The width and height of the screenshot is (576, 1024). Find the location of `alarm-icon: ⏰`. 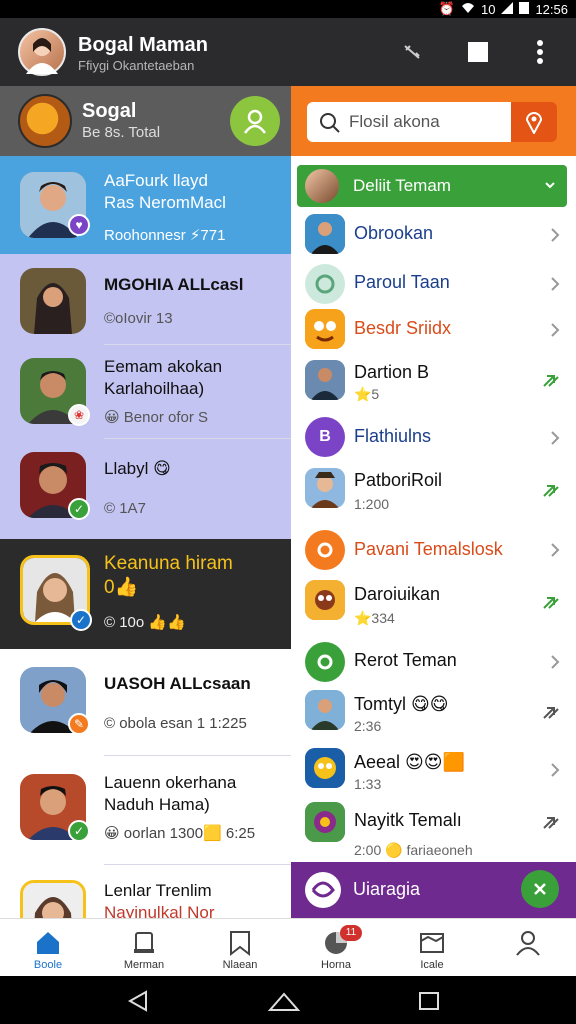

alarm-icon: ⏰ is located at coordinates (446, 8).